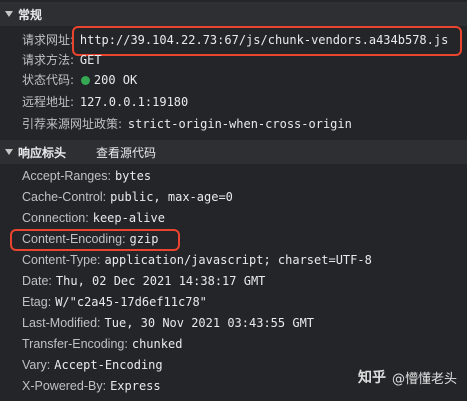  What do you see at coordinates (36, 365) in the screenshot?
I see `response-header-name: Vary:` at bounding box center [36, 365].